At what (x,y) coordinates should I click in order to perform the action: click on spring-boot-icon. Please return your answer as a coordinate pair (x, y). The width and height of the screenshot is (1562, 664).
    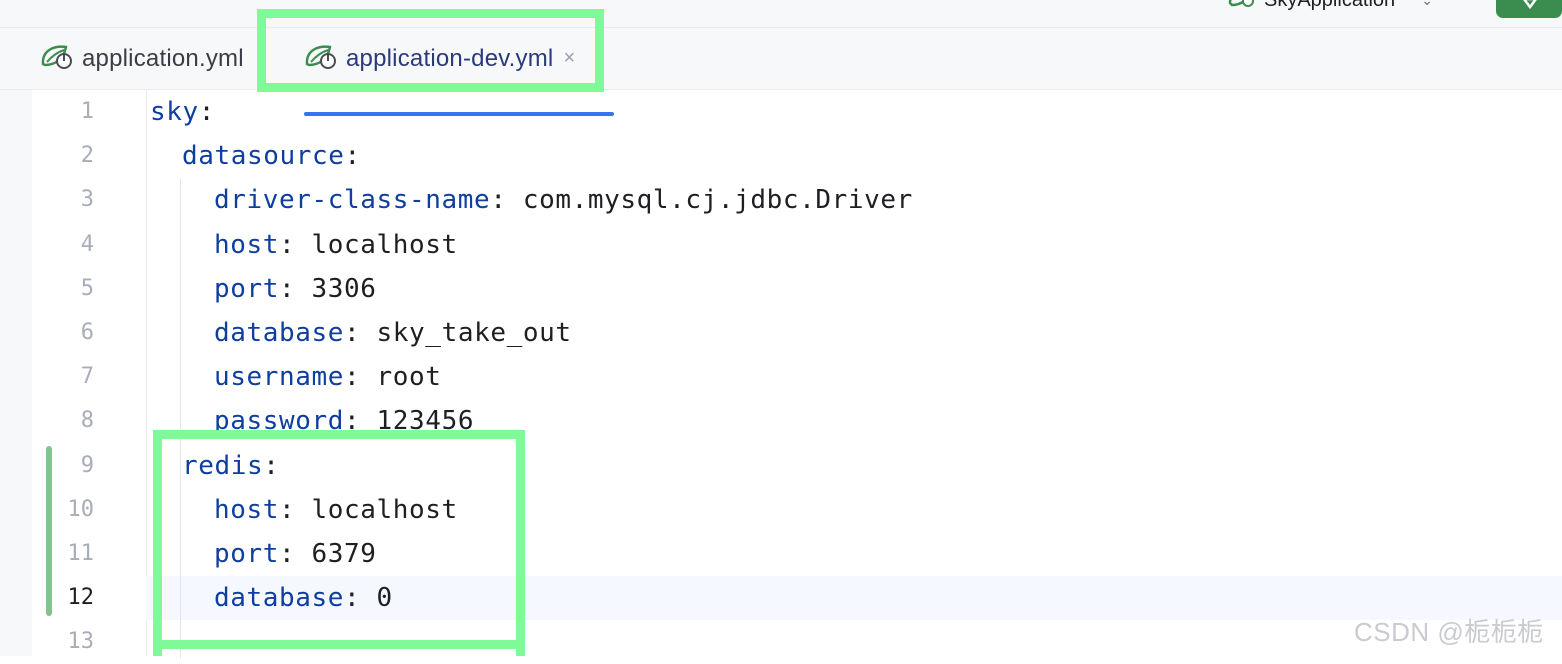
    Looking at the image, I should click on (1241, 7).